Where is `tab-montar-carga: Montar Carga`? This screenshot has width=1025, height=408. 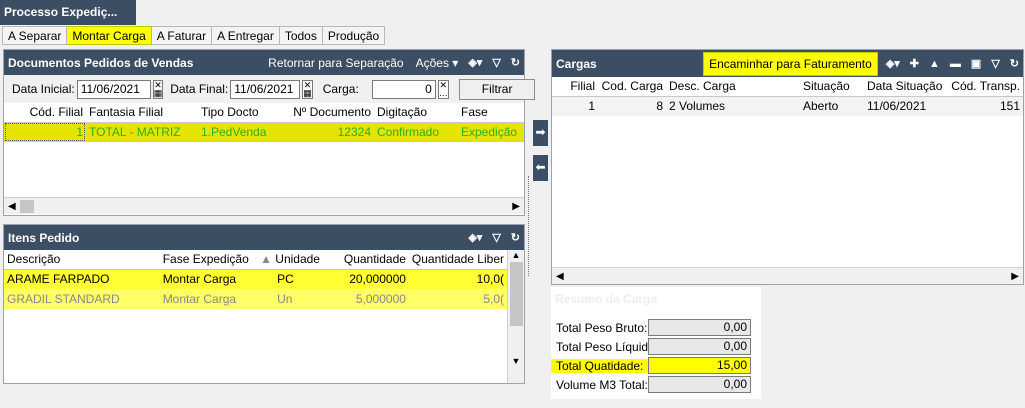
tab-montar-carga: Montar Carga is located at coordinates (109, 35).